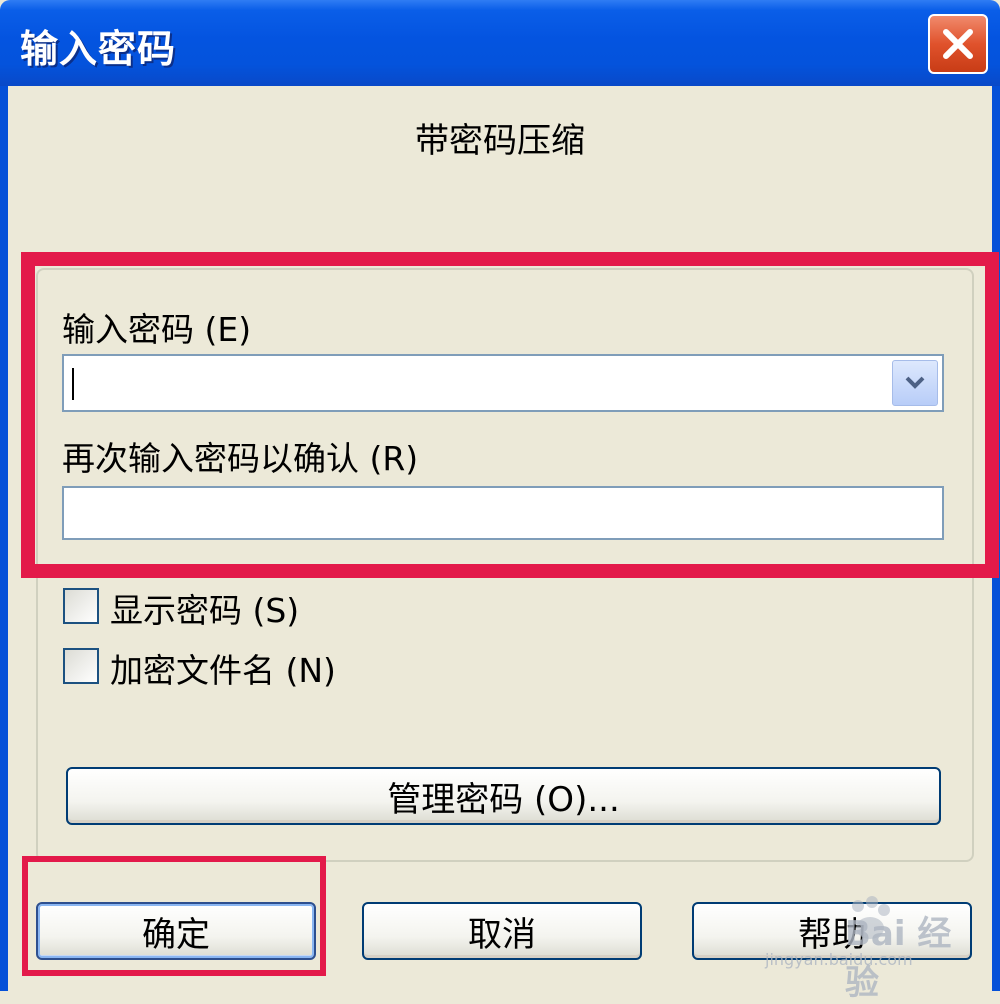 This screenshot has height=1004, width=1000. I want to click on show-password-checkbox, so click(81, 606).